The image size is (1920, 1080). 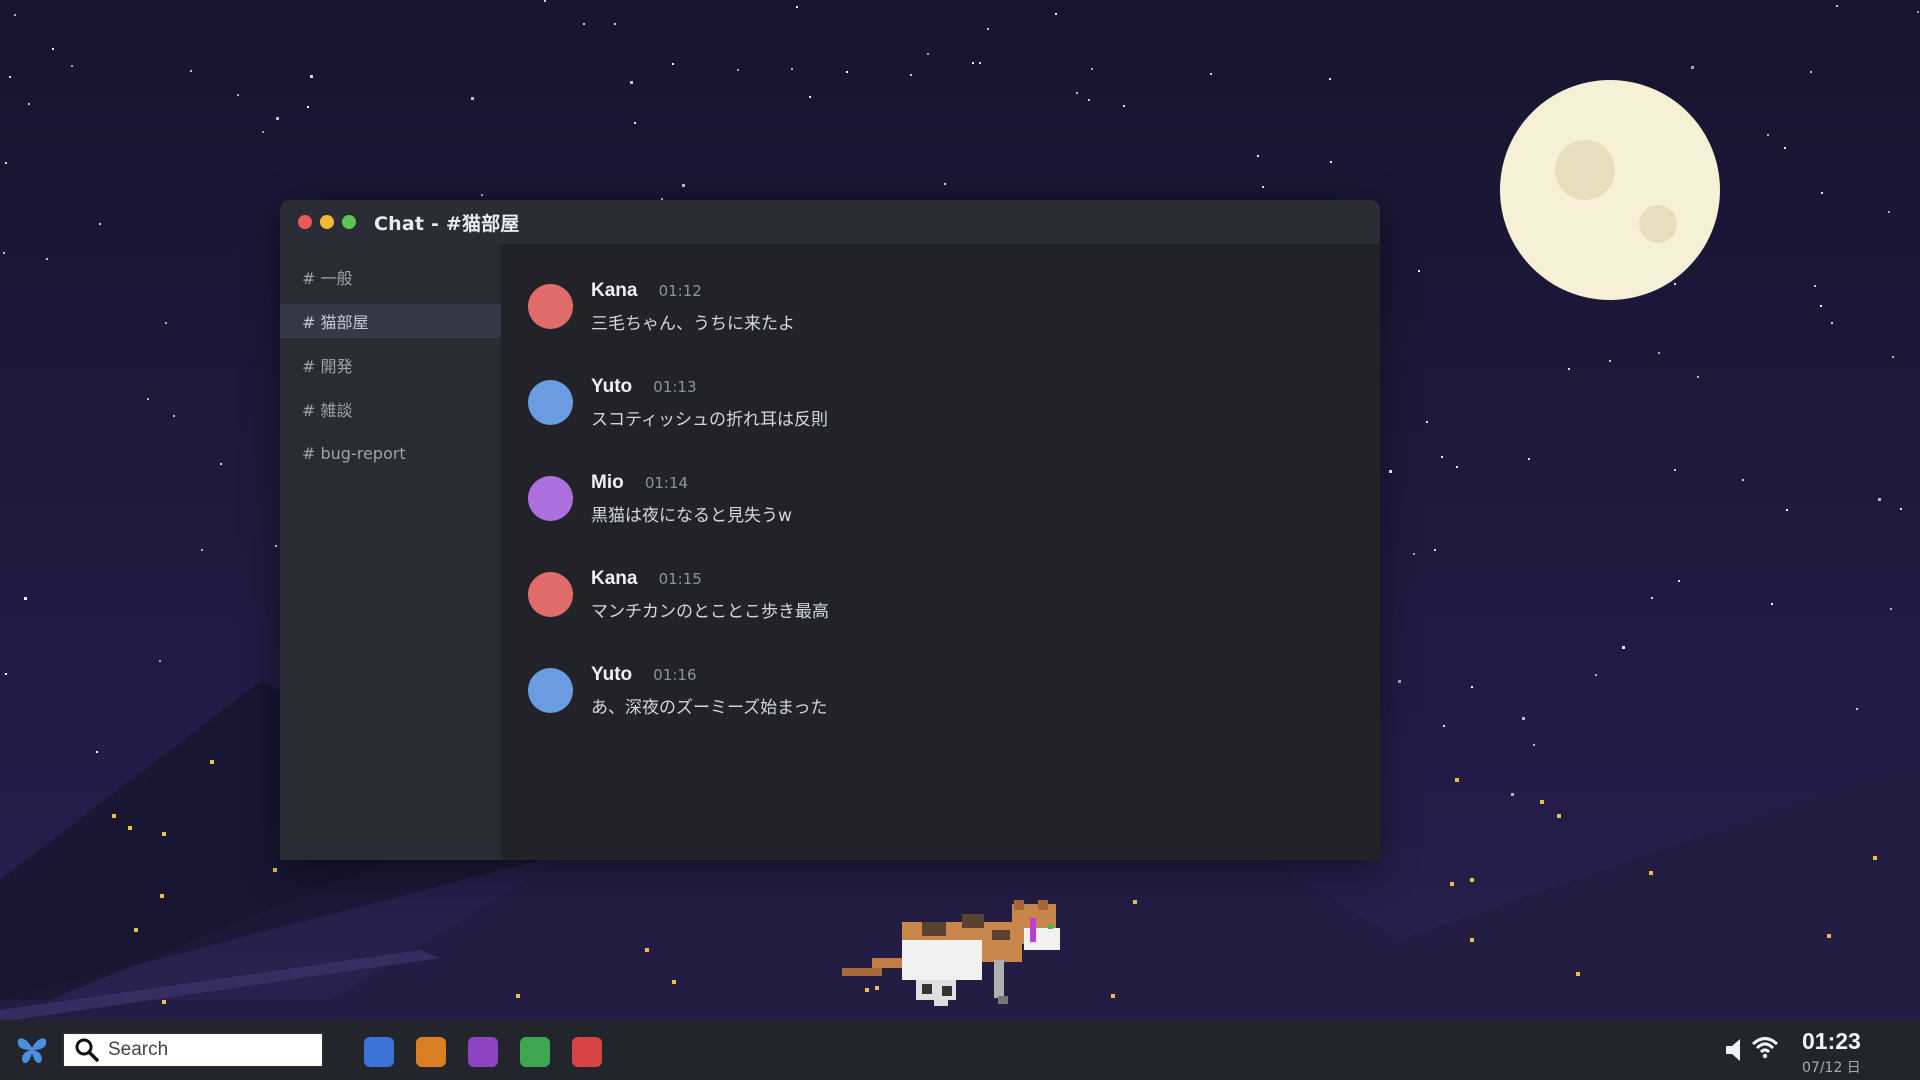 What do you see at coordinates (390, 365) in the screenshot?
I see `channel-item-kaihatsu: # 開発` at bounding box center [390, 365].